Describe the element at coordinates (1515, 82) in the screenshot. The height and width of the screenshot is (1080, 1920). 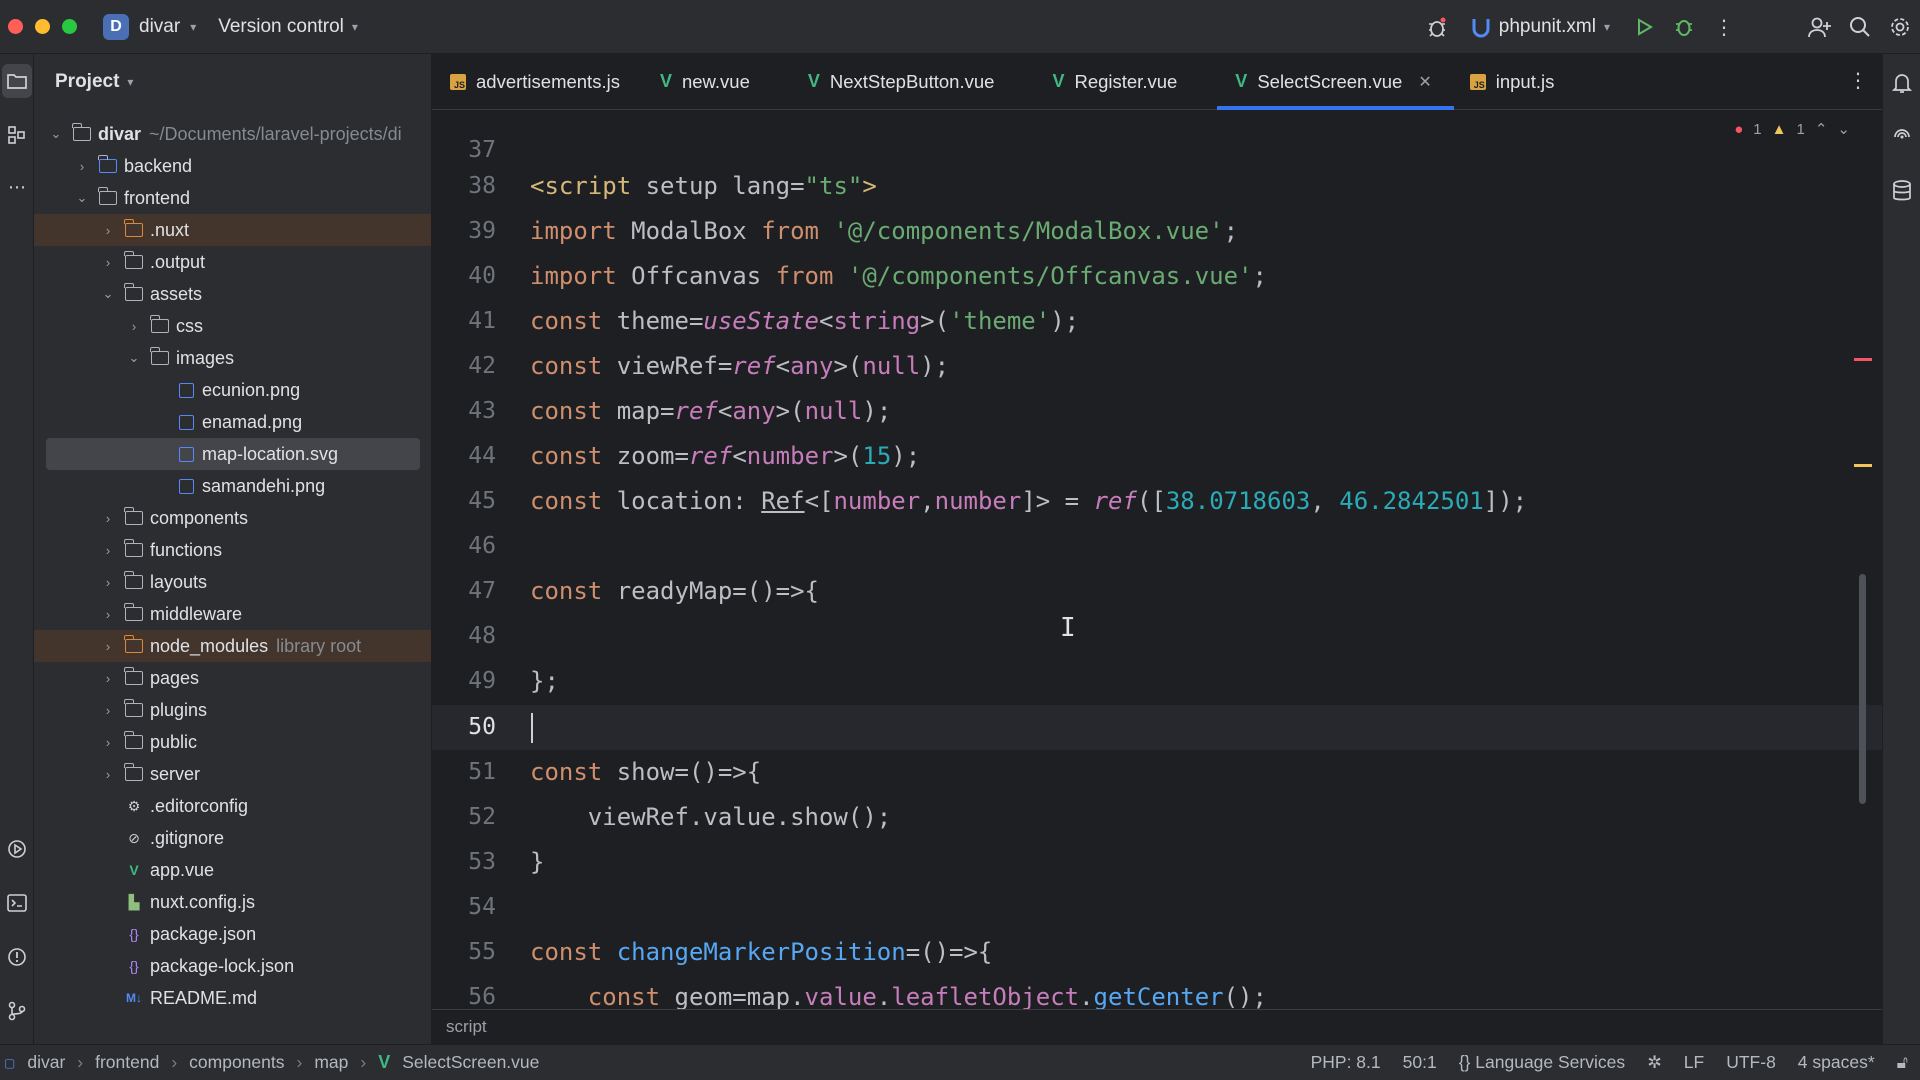
I see `tab-input-js: JS input.js` at that location.